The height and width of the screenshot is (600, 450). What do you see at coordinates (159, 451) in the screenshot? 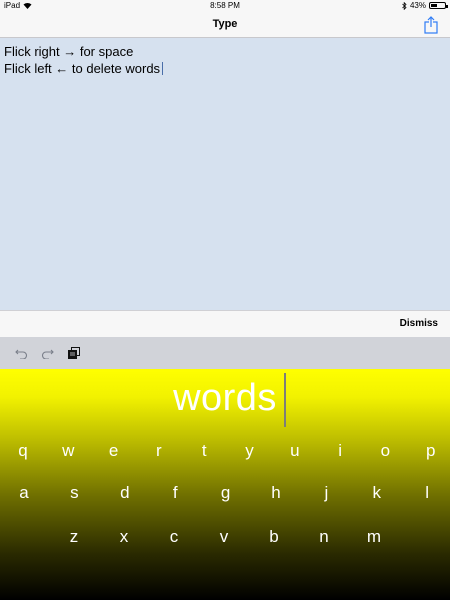
I see `key-r: r` at bounding box center [159, 451].